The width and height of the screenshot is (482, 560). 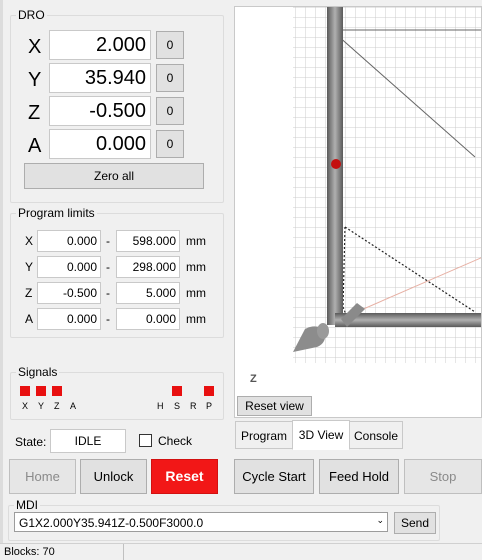 I want to click on dro-y-value: 35.940, so click(x=100, y=78).